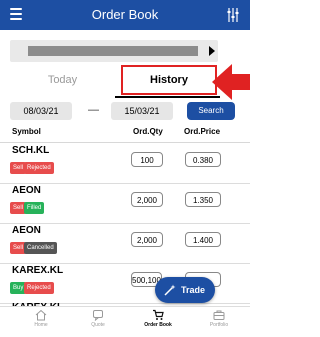  I want to click on order-price: 1.350, so click(203, 199).